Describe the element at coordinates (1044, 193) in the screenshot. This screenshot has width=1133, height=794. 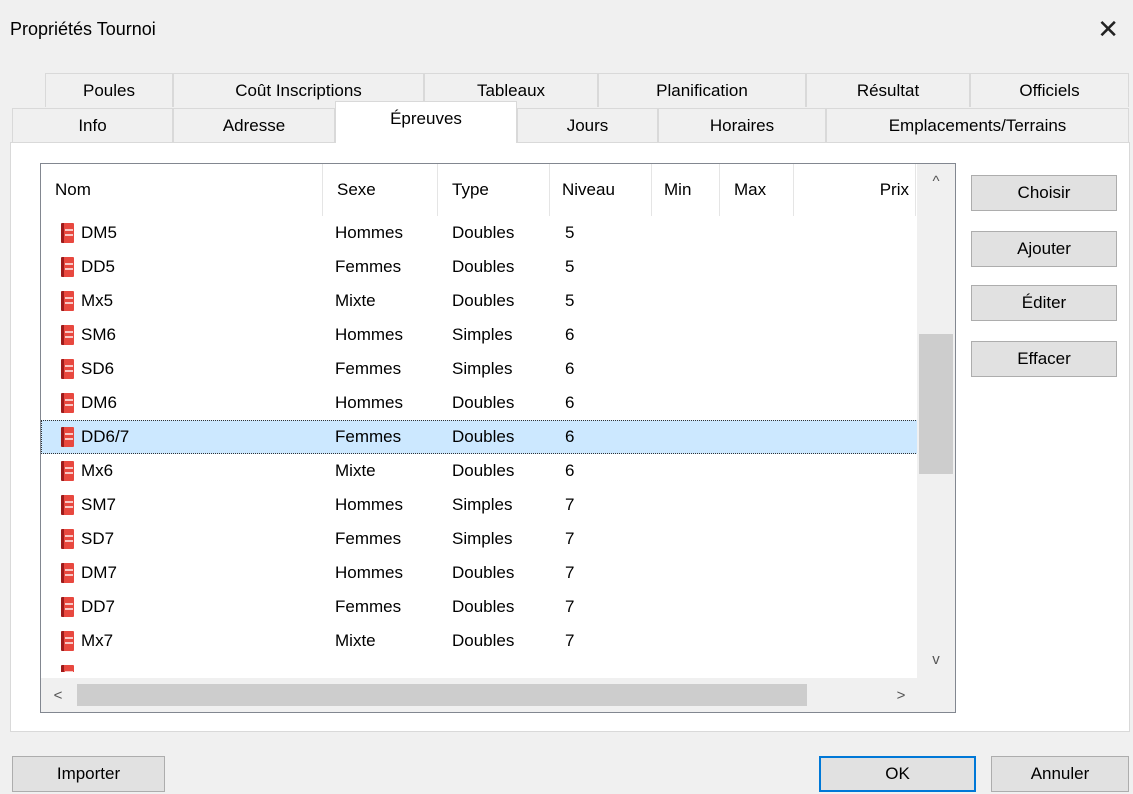
I see `choisir-button: Choisir` at that location.